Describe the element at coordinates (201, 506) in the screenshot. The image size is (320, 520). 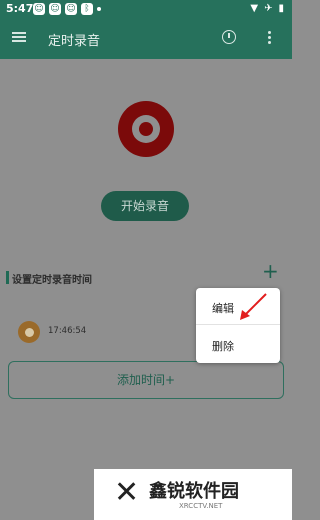
I see `watermark-url: XRCCTV.NET` at that location.